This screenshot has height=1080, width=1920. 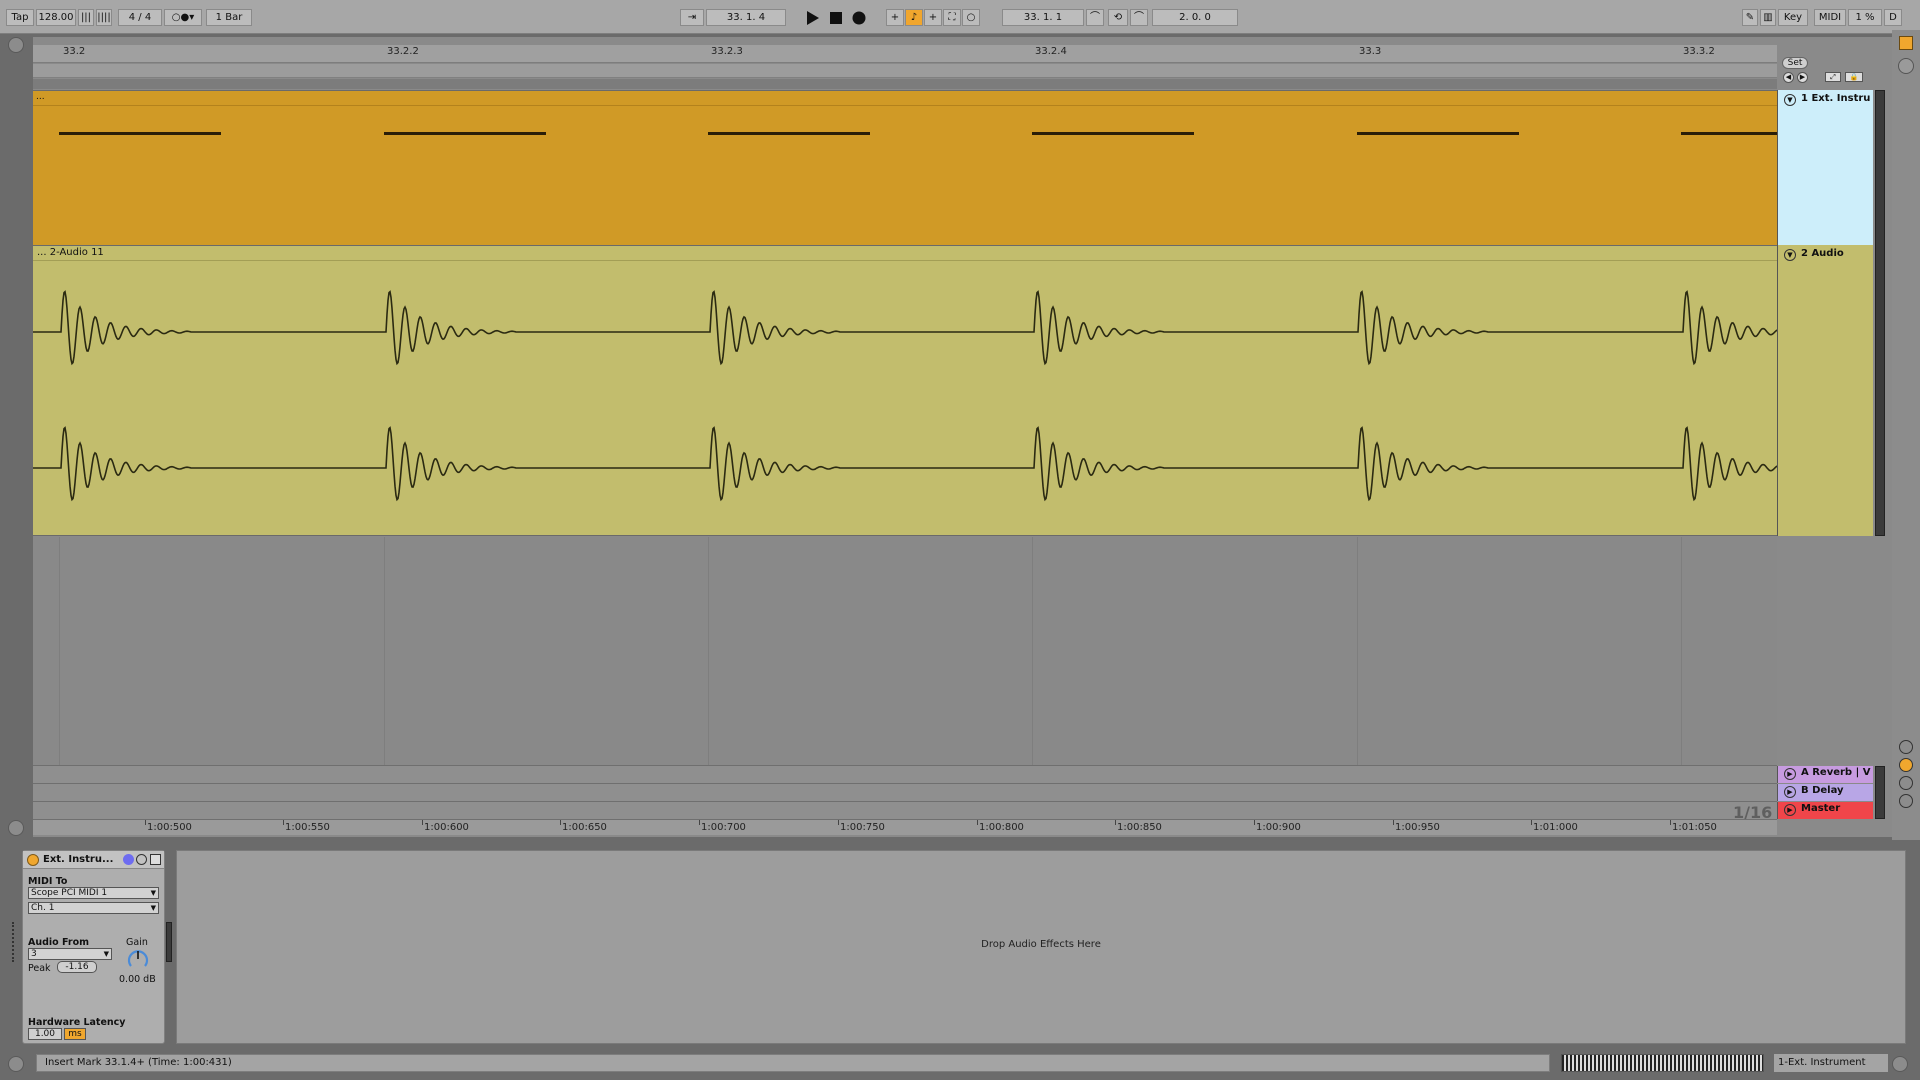 What do you see at coordinates (1041, 944) in the screenshot?
I see `drop-zone-label: Drop Audio Effects Here` at bounding box center [1041, 944].